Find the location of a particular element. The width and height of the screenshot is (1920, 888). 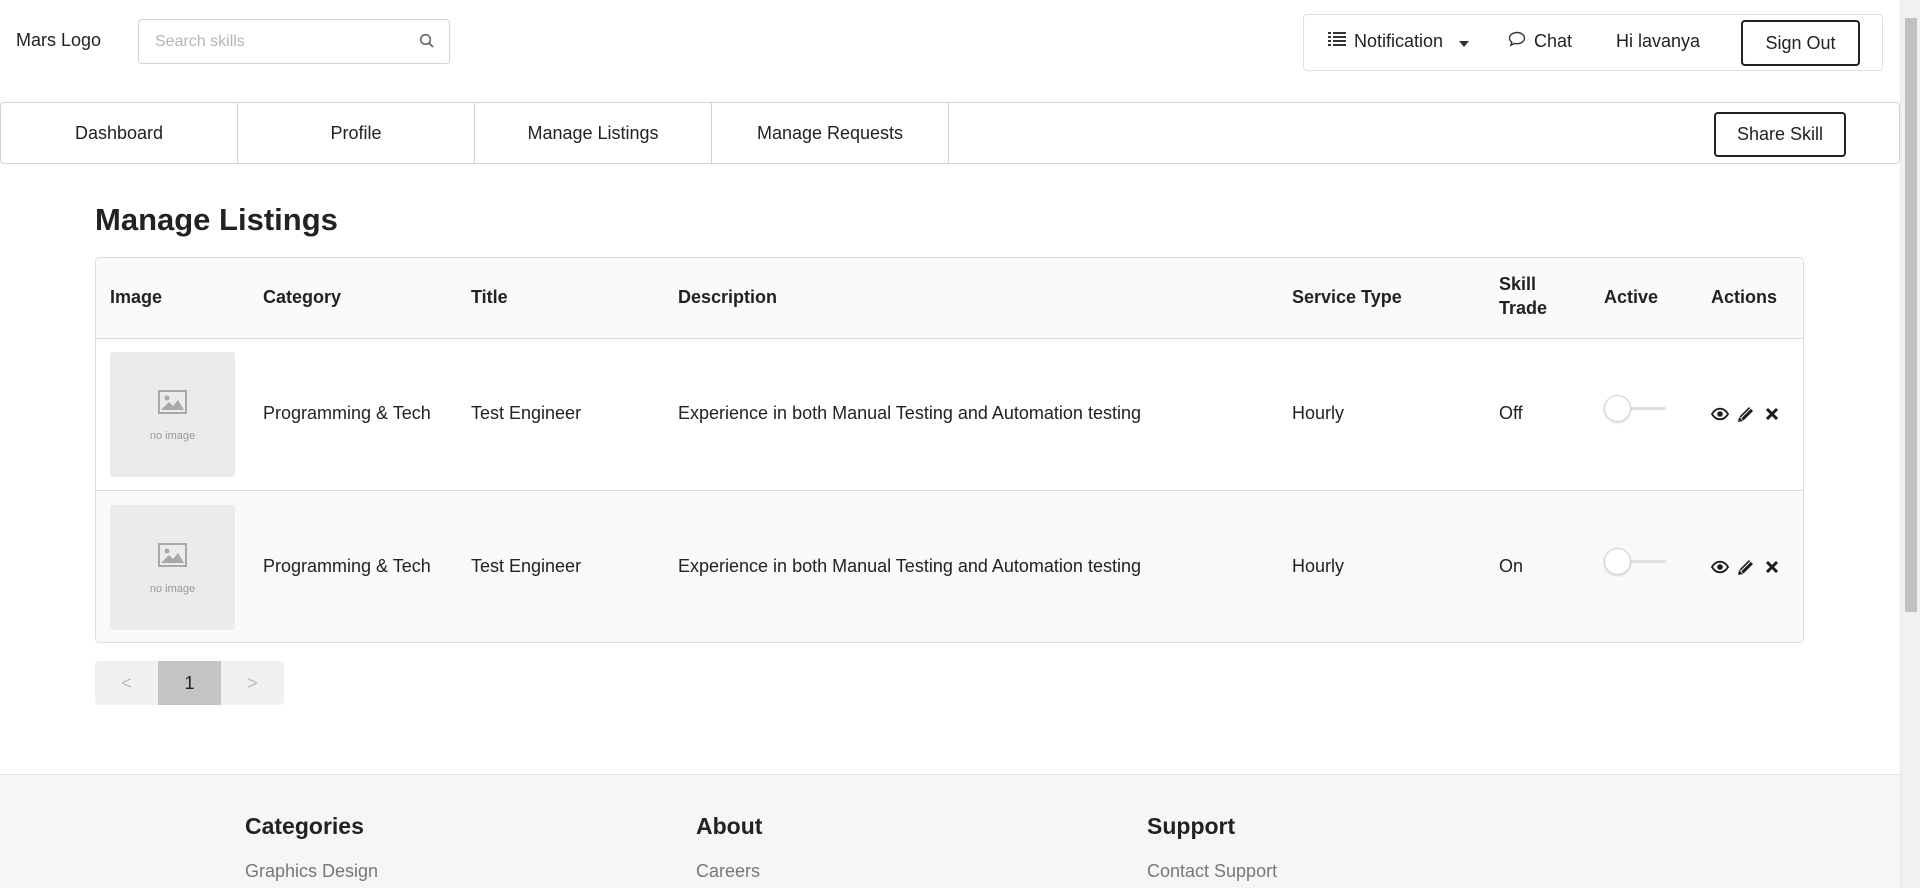

footer-support: Support Contact Support is located at coordinates (1212, 847).